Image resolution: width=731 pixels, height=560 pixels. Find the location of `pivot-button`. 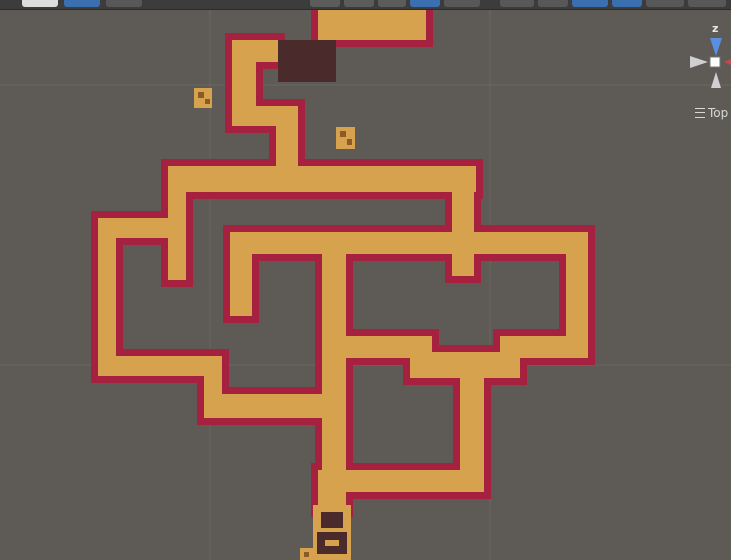

pivot-button is located at coordinates (82, 3).